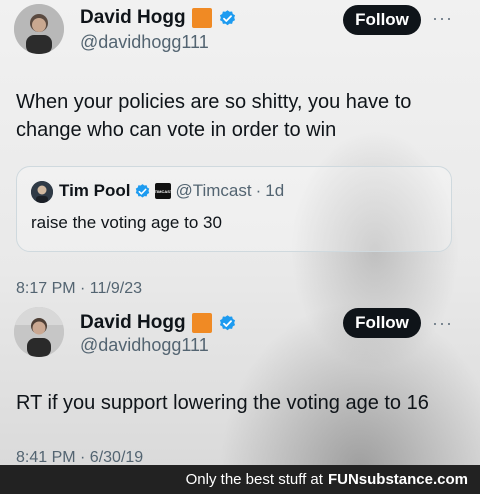 The image size is (480, 494). I want to click on watermark-footer: Only the best stuff at FUNsubstance.com, so click(240, 479).